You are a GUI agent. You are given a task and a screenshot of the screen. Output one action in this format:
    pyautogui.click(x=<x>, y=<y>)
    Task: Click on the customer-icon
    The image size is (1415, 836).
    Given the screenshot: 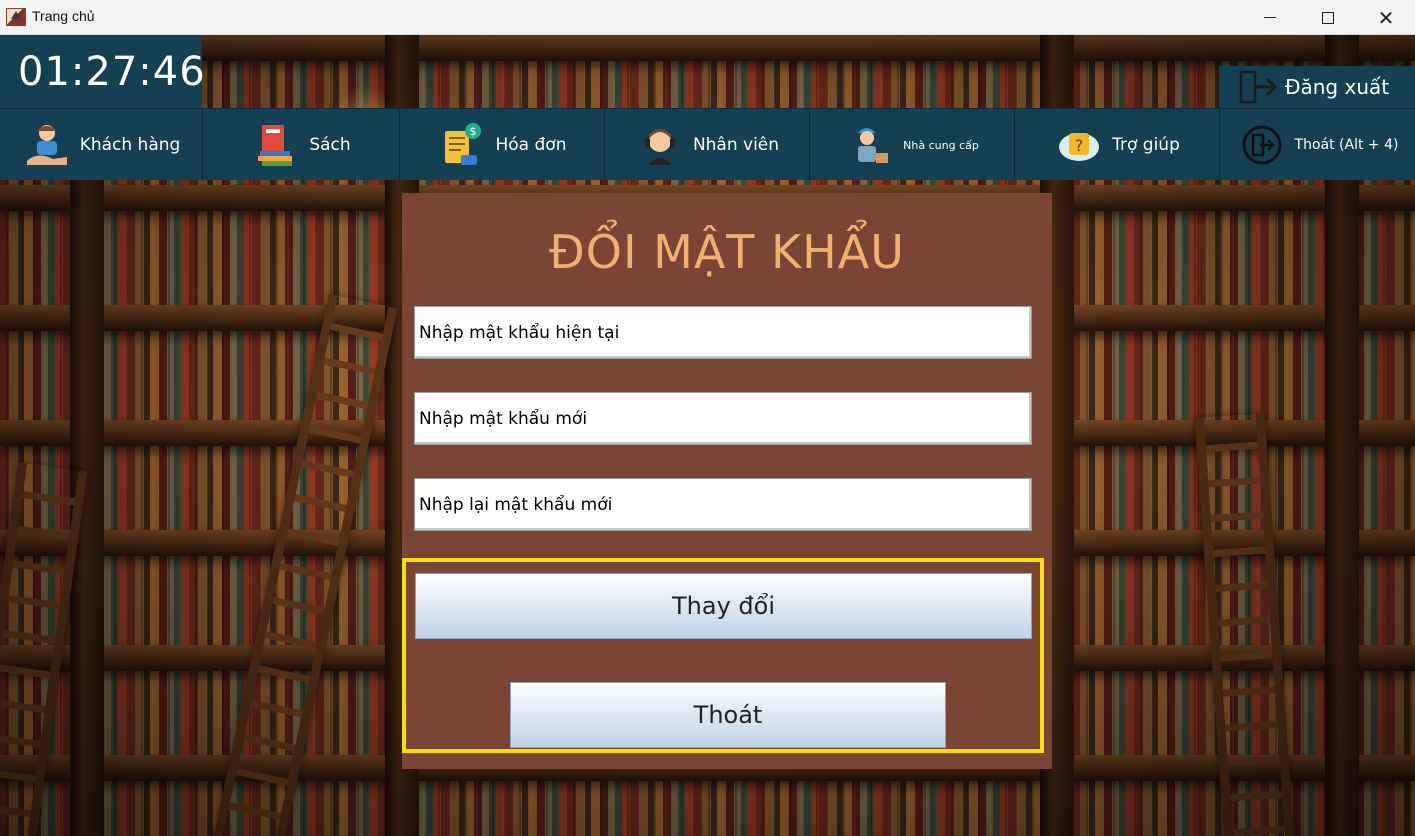 What is the action you would take?
    pyautogui.click(x=47, y=145)
    